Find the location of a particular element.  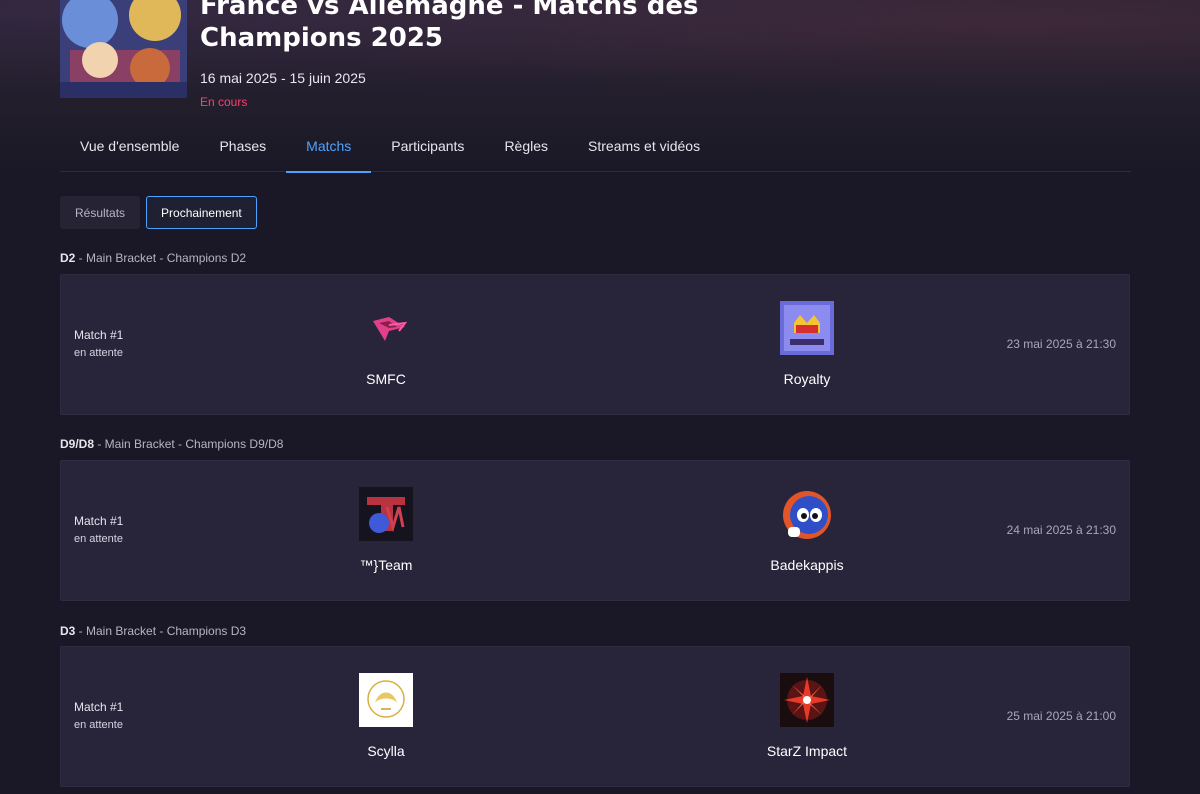

team-name: ™}Team is located at coordinates (386, 565).